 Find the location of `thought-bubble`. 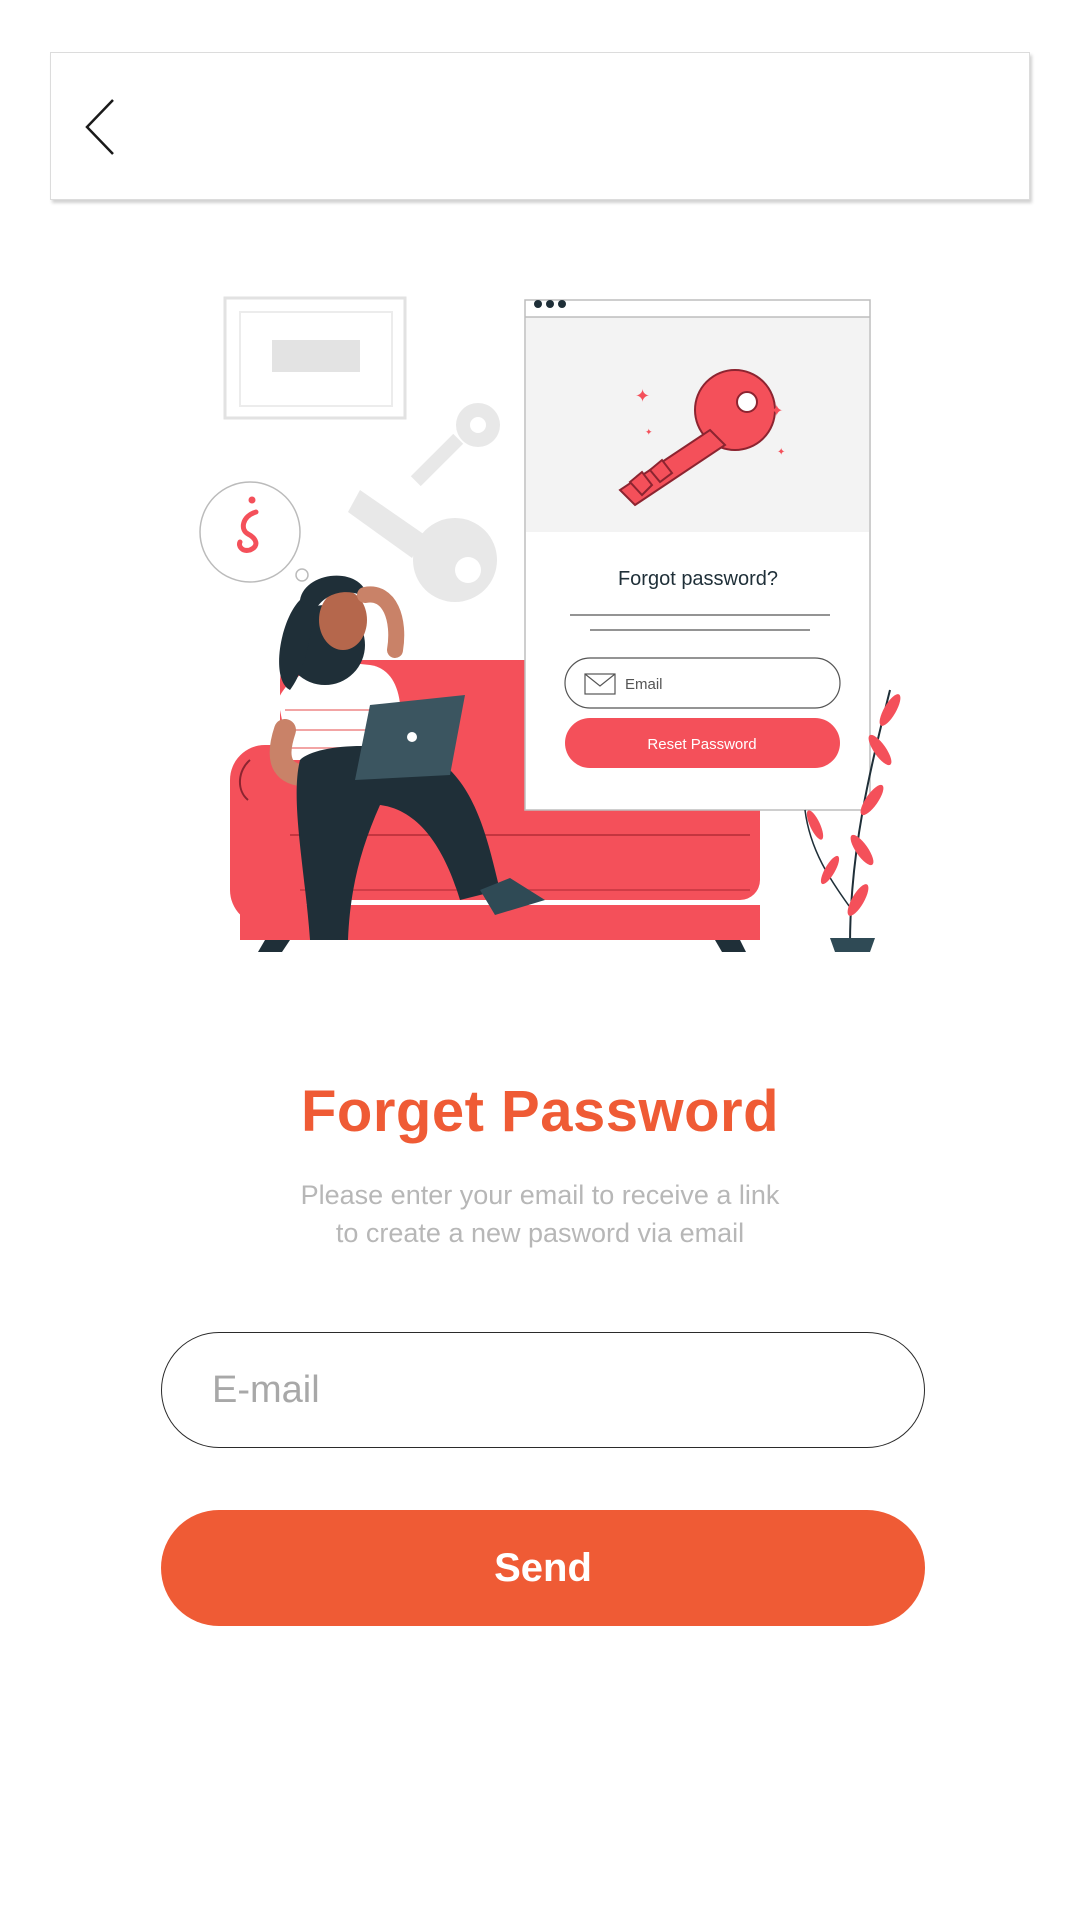

thought-bubble is located at coordinates (260, 536).